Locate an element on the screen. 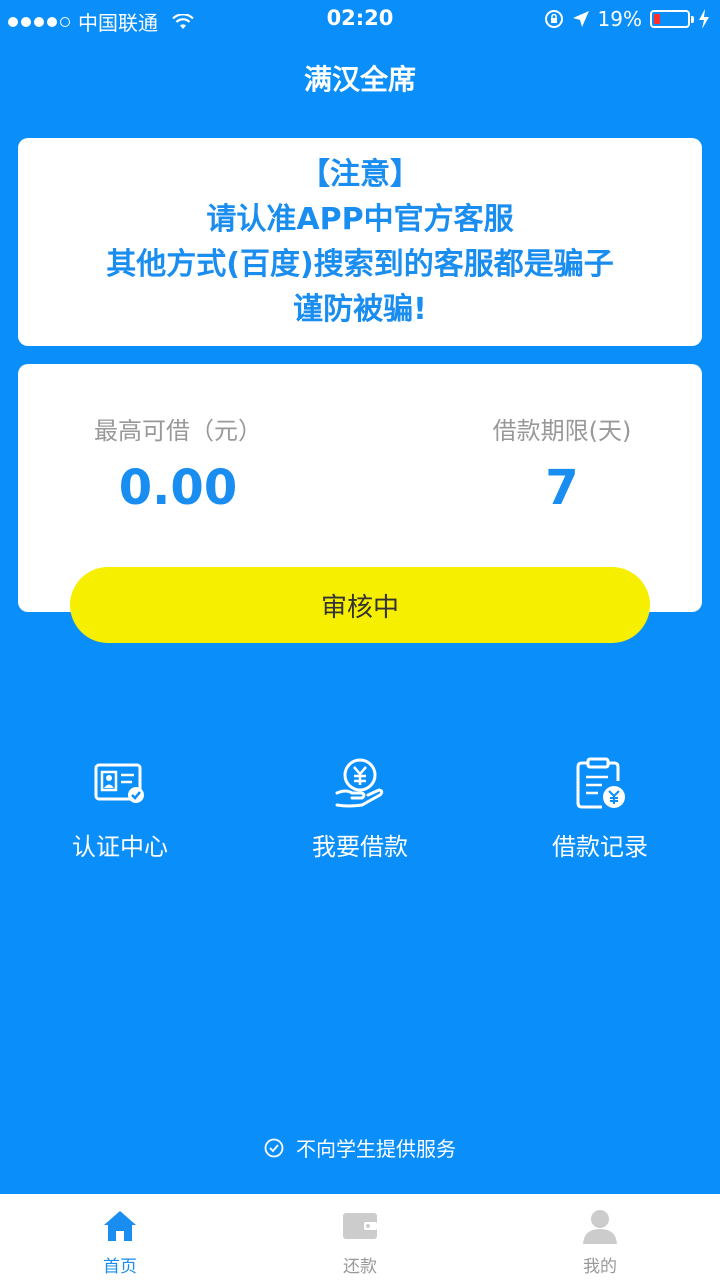 The width and height of the screenshot is (720, 1280). charging-bolt-icon is located at coordinates (704, 19).